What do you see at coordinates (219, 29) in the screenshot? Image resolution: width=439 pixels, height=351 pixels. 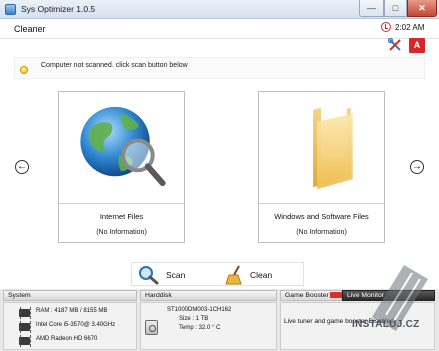 I see `header: Cleaner 2:02 AM` at bounding box center [219, 29].